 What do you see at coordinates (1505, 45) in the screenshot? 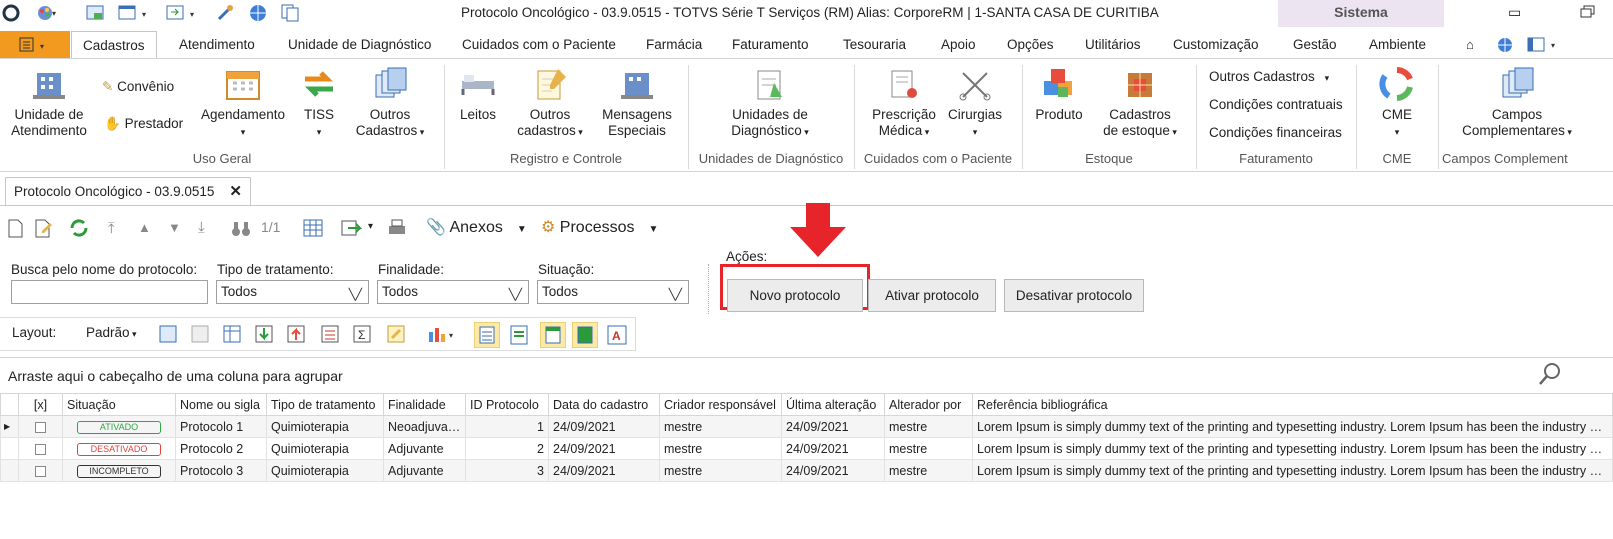
I see `help-globe-icon` at bounding box center [1505, 45].